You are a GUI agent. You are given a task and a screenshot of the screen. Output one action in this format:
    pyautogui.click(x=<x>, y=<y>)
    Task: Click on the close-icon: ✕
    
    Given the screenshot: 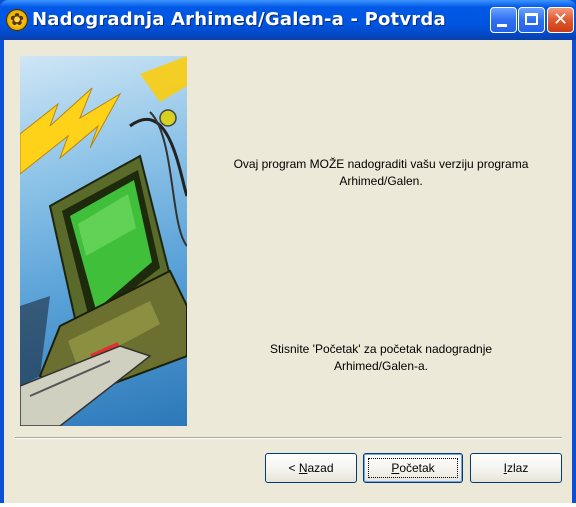 What is the action you would take?
    pyautogui.click(x=560, y=19)
    